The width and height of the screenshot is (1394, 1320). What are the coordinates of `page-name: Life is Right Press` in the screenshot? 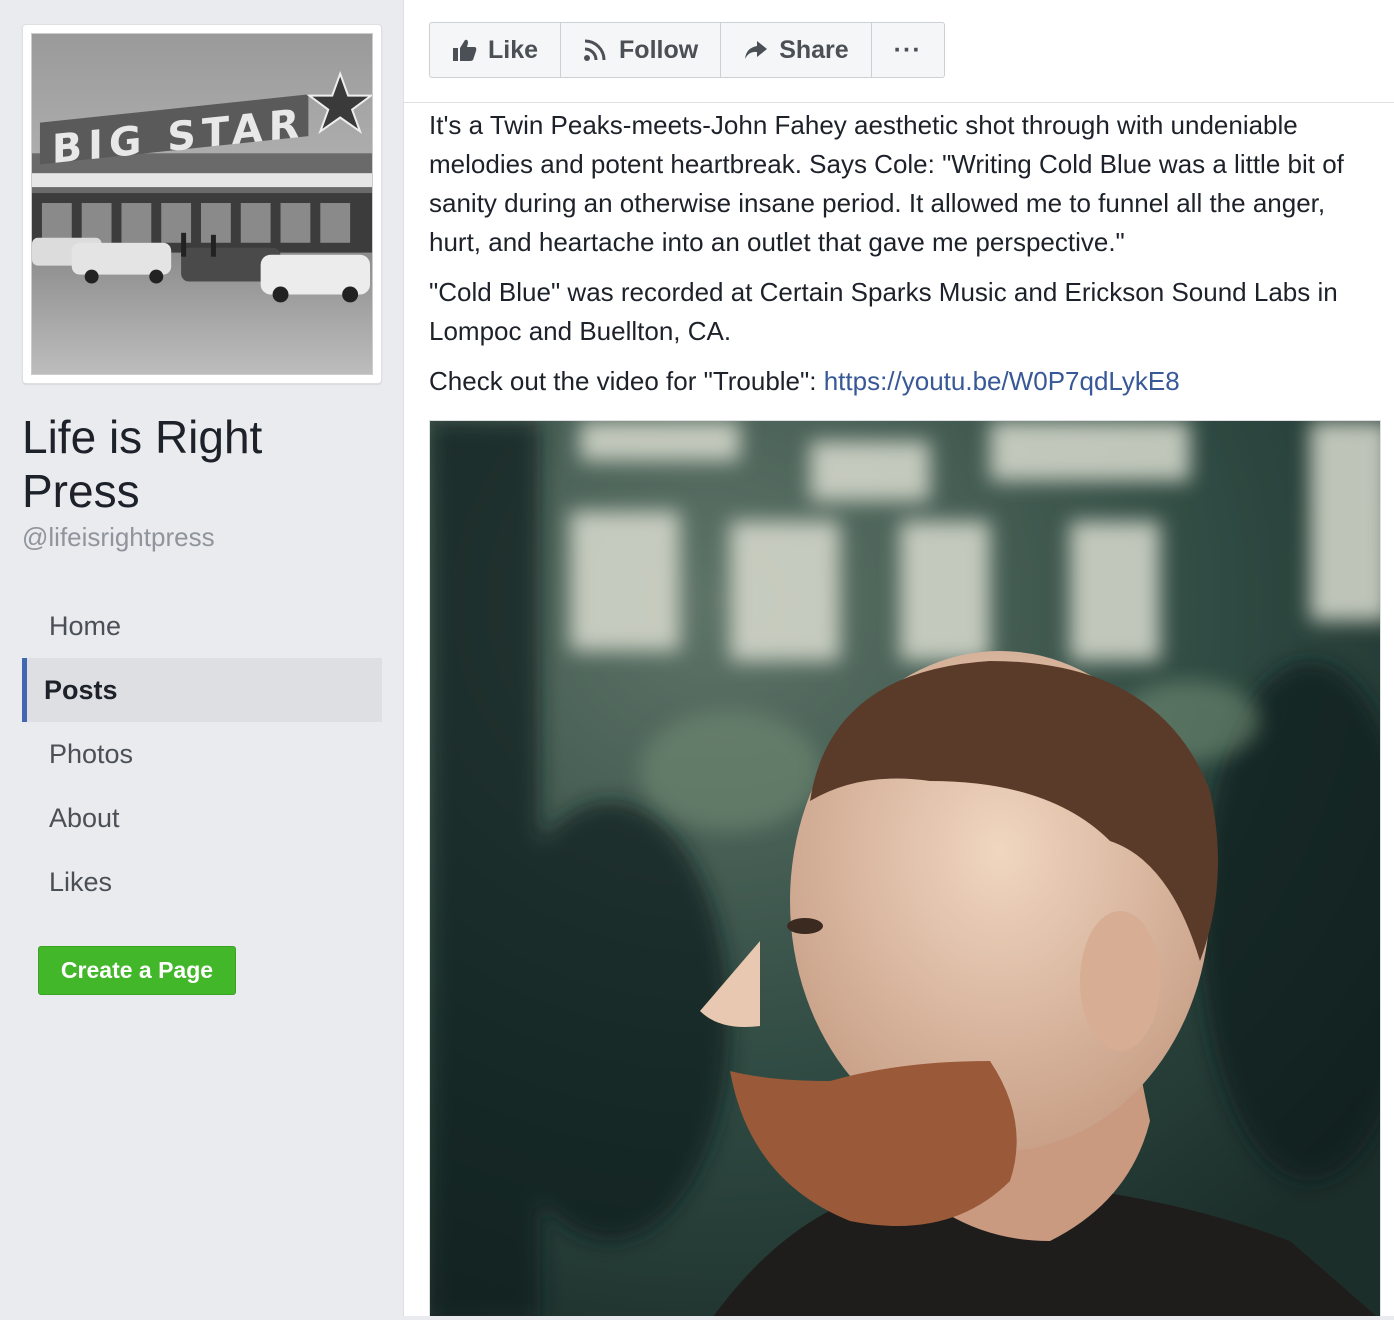 It's located at (202, 464).